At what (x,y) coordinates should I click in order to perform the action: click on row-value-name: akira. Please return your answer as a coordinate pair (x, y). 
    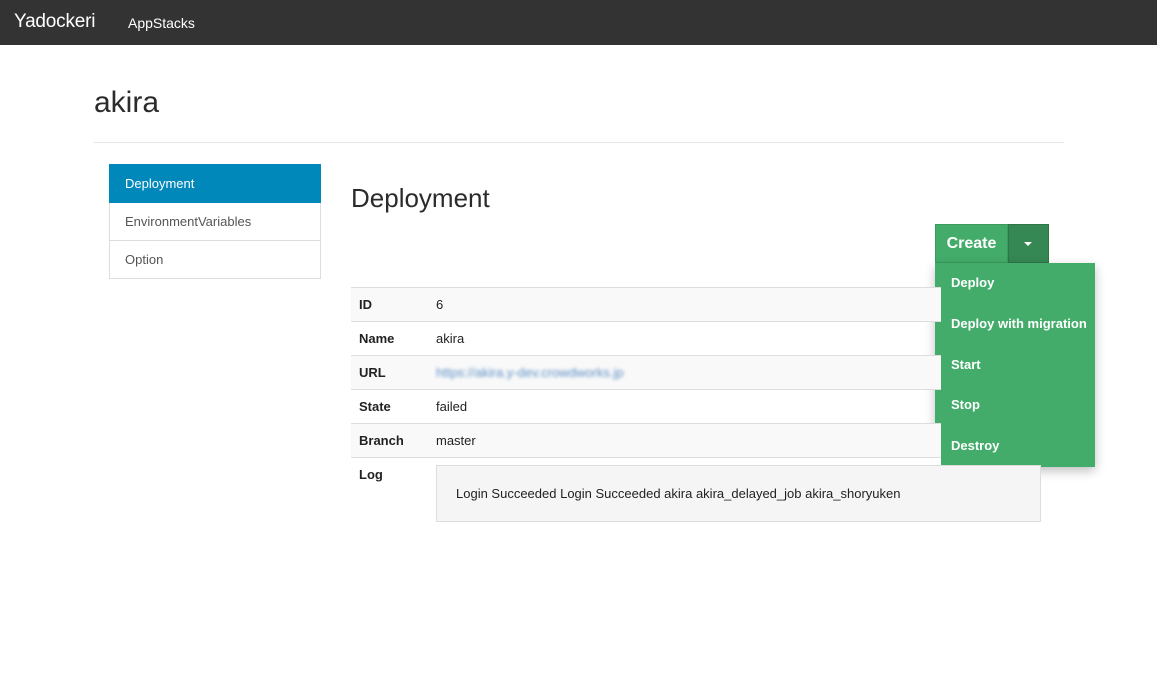
    Looking at the image, I should click on (684, 338).